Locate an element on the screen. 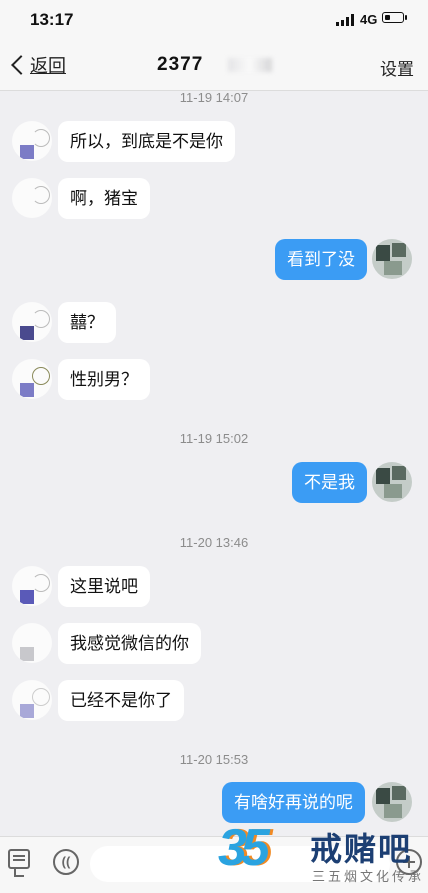  redacted-title-part is located at coordinates (250, 65).